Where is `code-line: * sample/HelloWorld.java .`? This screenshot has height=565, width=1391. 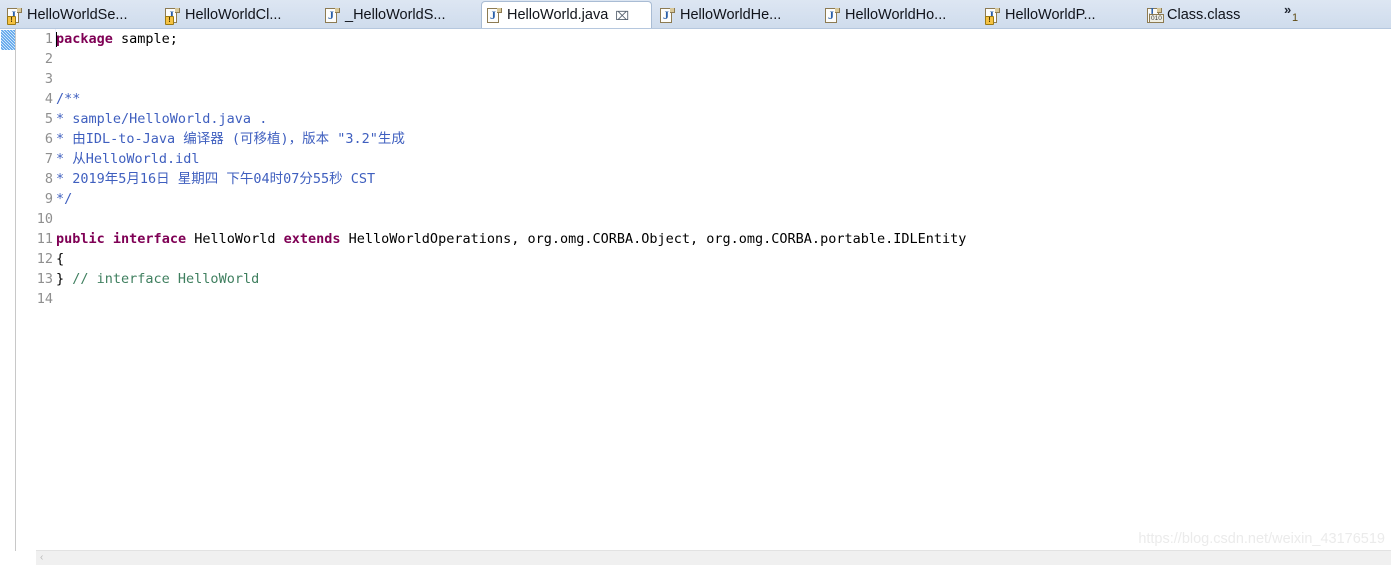
code-line: * sample/HelloWorld.java . is located at coordinates (161, 119).